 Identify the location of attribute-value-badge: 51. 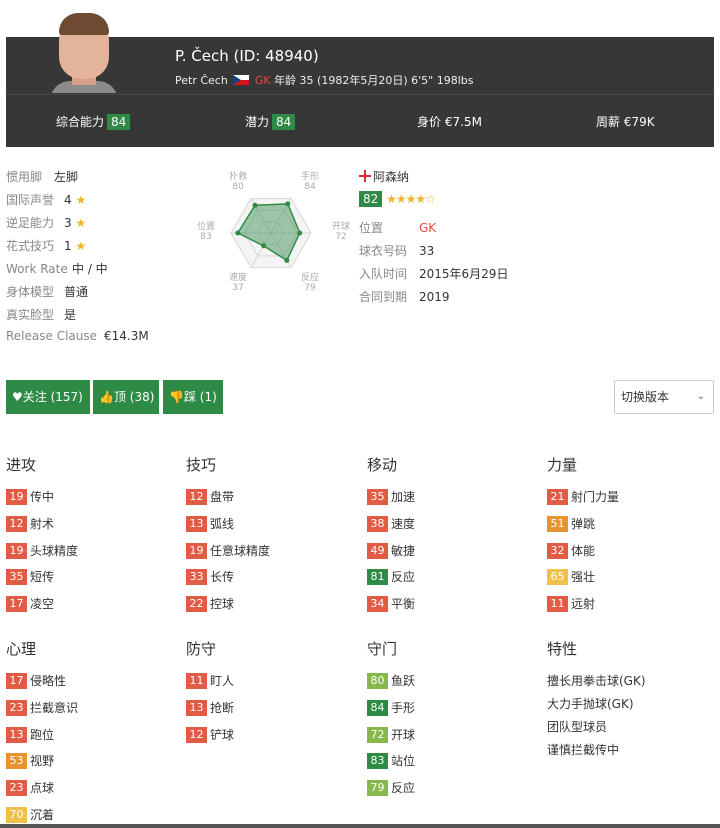
(557, 524).